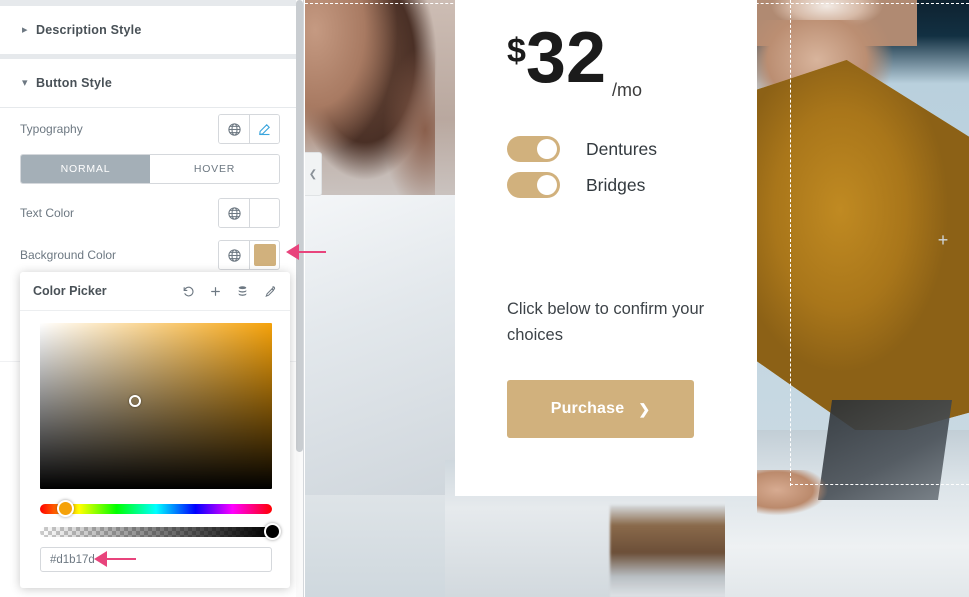  What do you see at coordinates (156, 559) in the screenshot?
I see `hex-input` at bounding box center [156, 559].